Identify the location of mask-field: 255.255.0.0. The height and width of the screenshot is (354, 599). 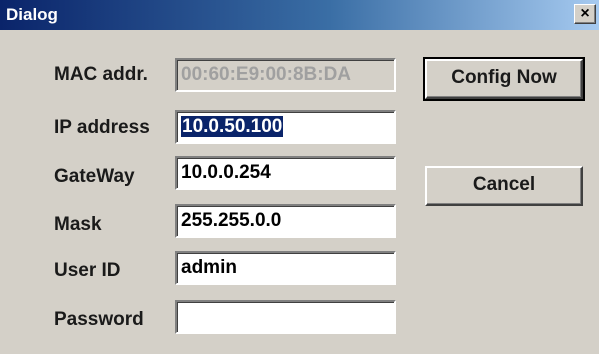
(285, 221).